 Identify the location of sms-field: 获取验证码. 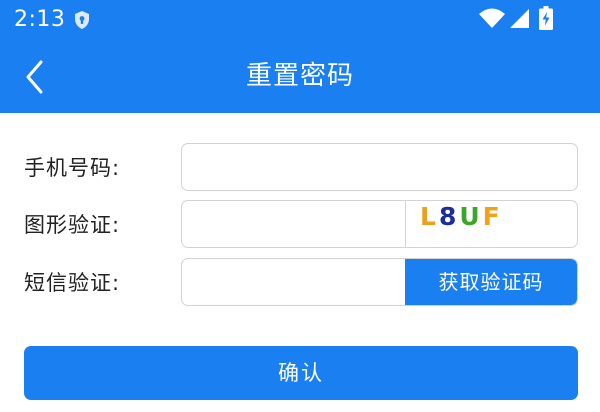
(379, 282).